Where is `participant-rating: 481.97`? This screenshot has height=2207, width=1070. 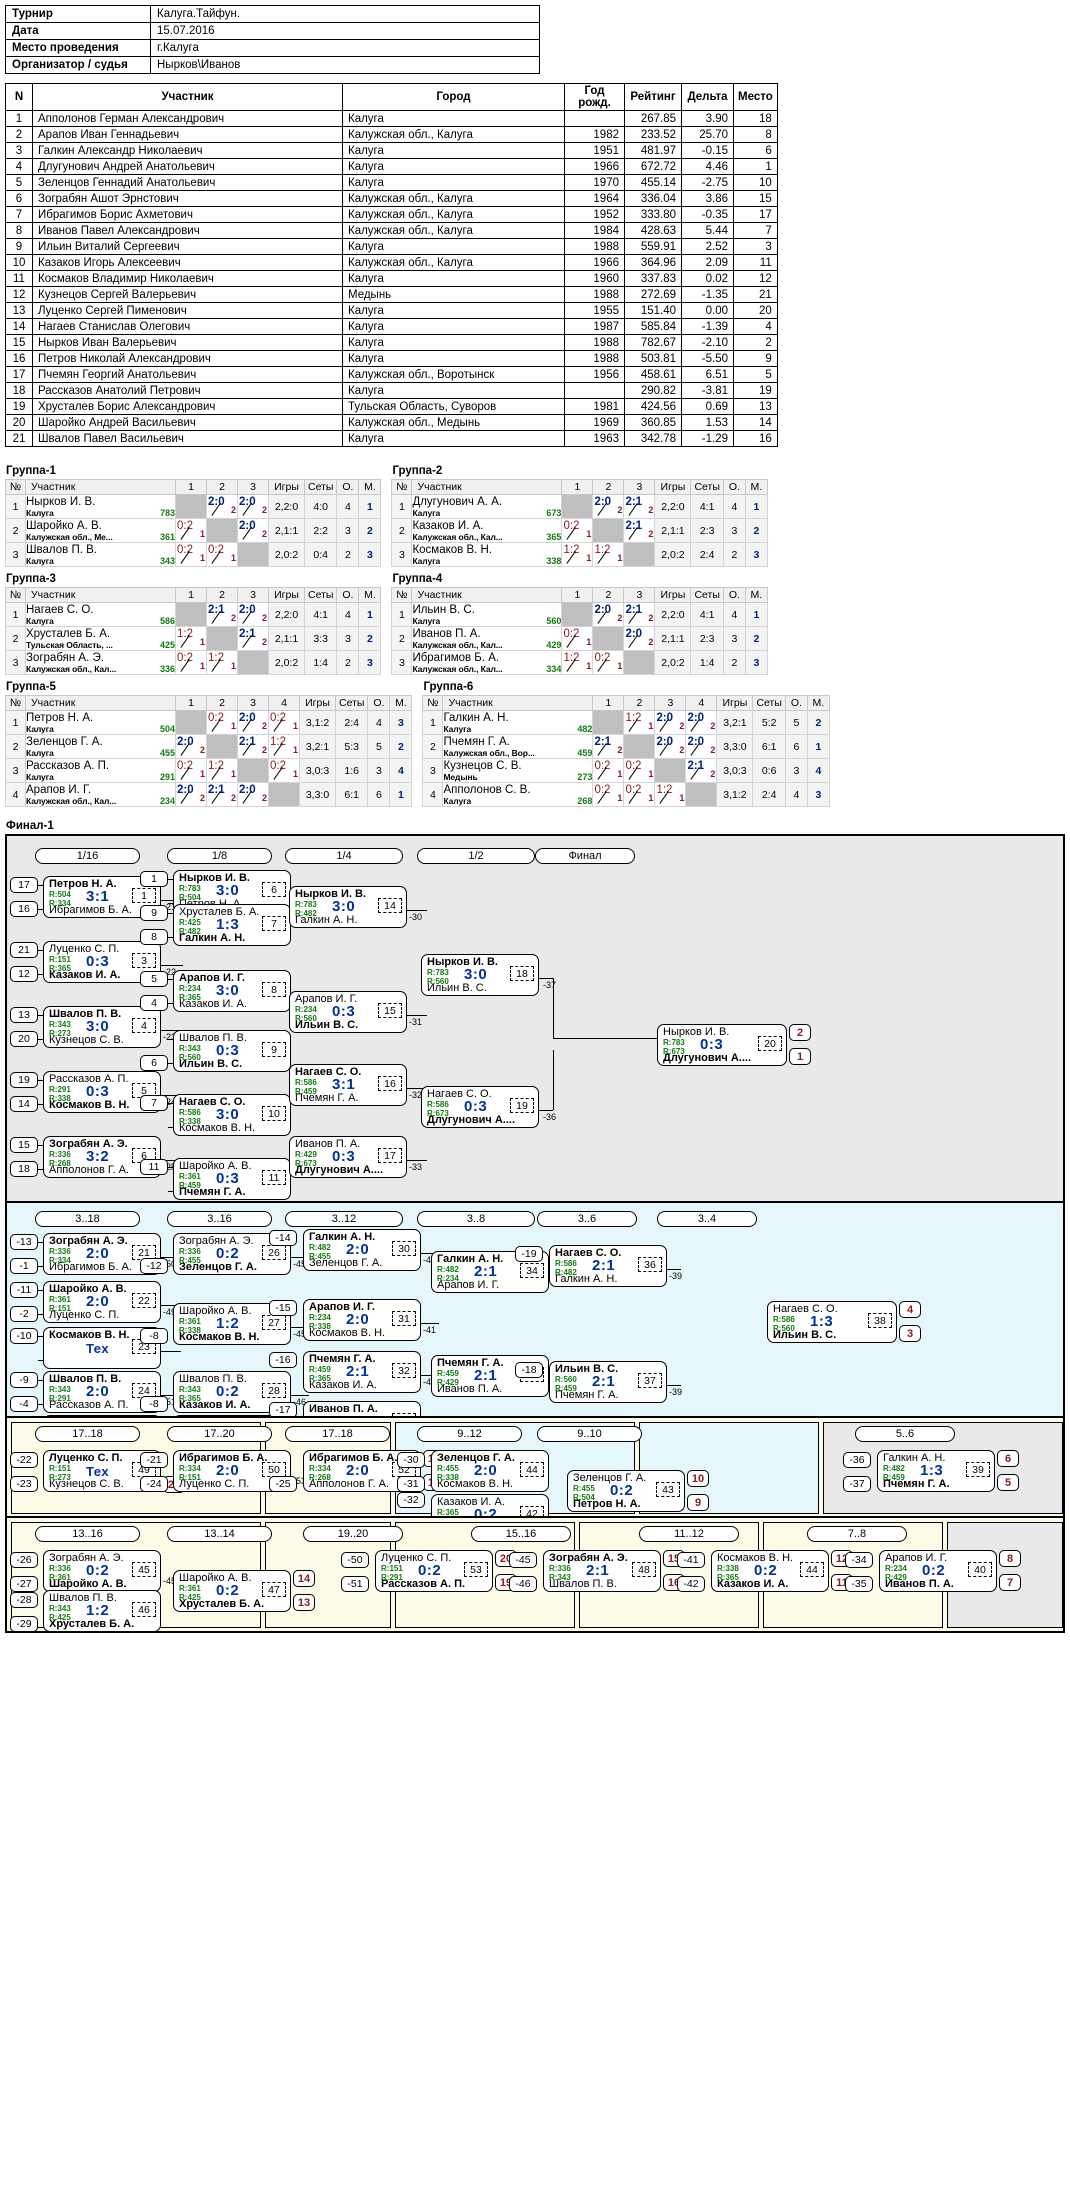 participant-rating: 481.97 is located at coordinates (653, 150).